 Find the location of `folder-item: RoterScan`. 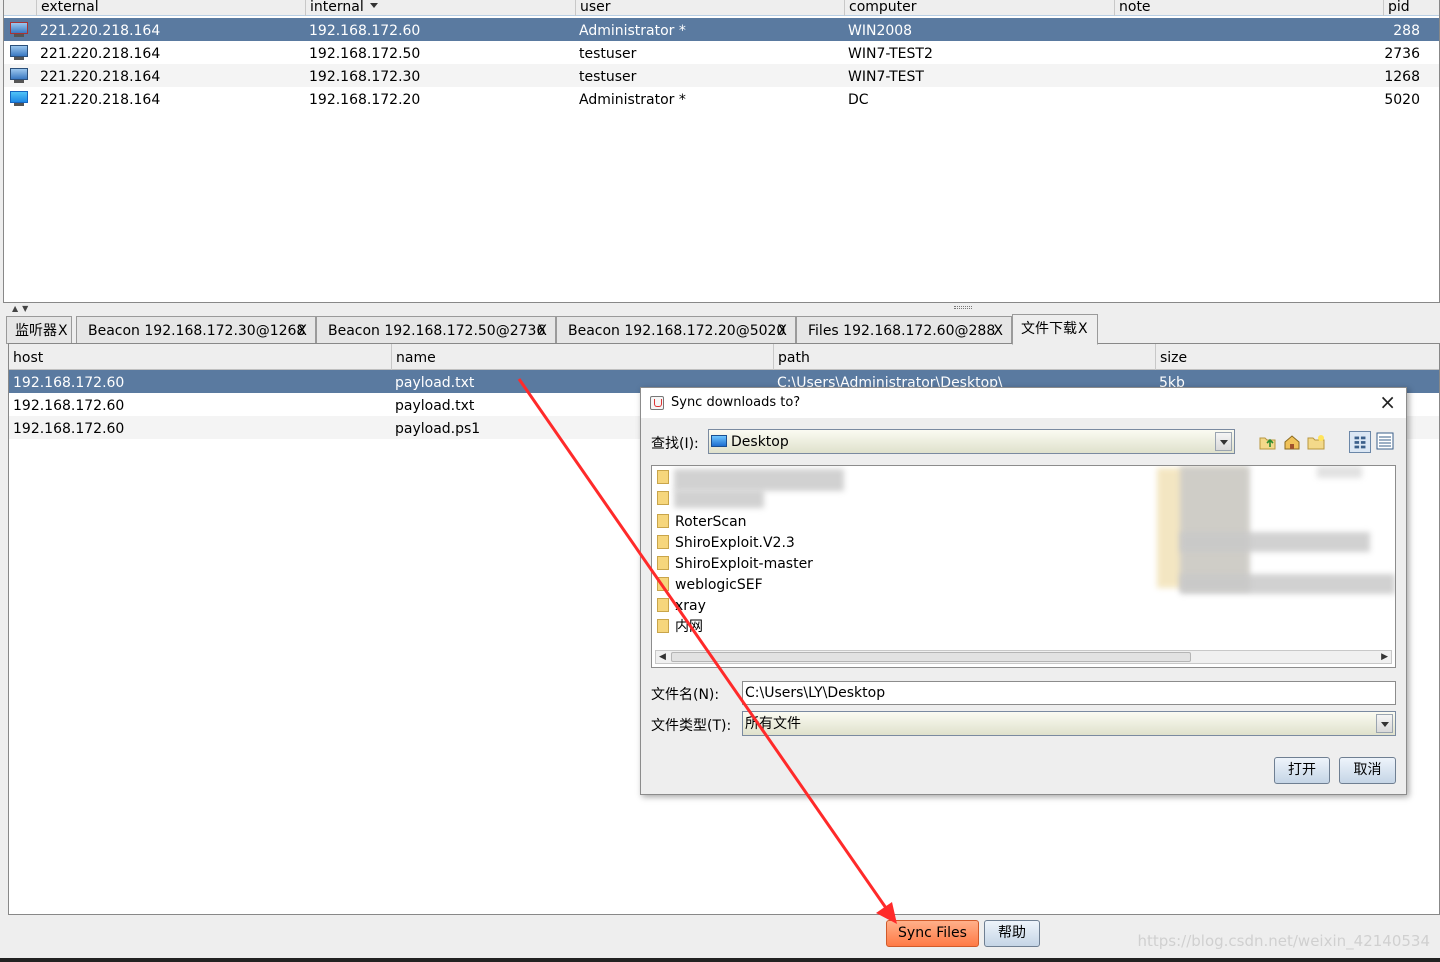

folder-item: RoterScan is located at coordinates (702, 522).